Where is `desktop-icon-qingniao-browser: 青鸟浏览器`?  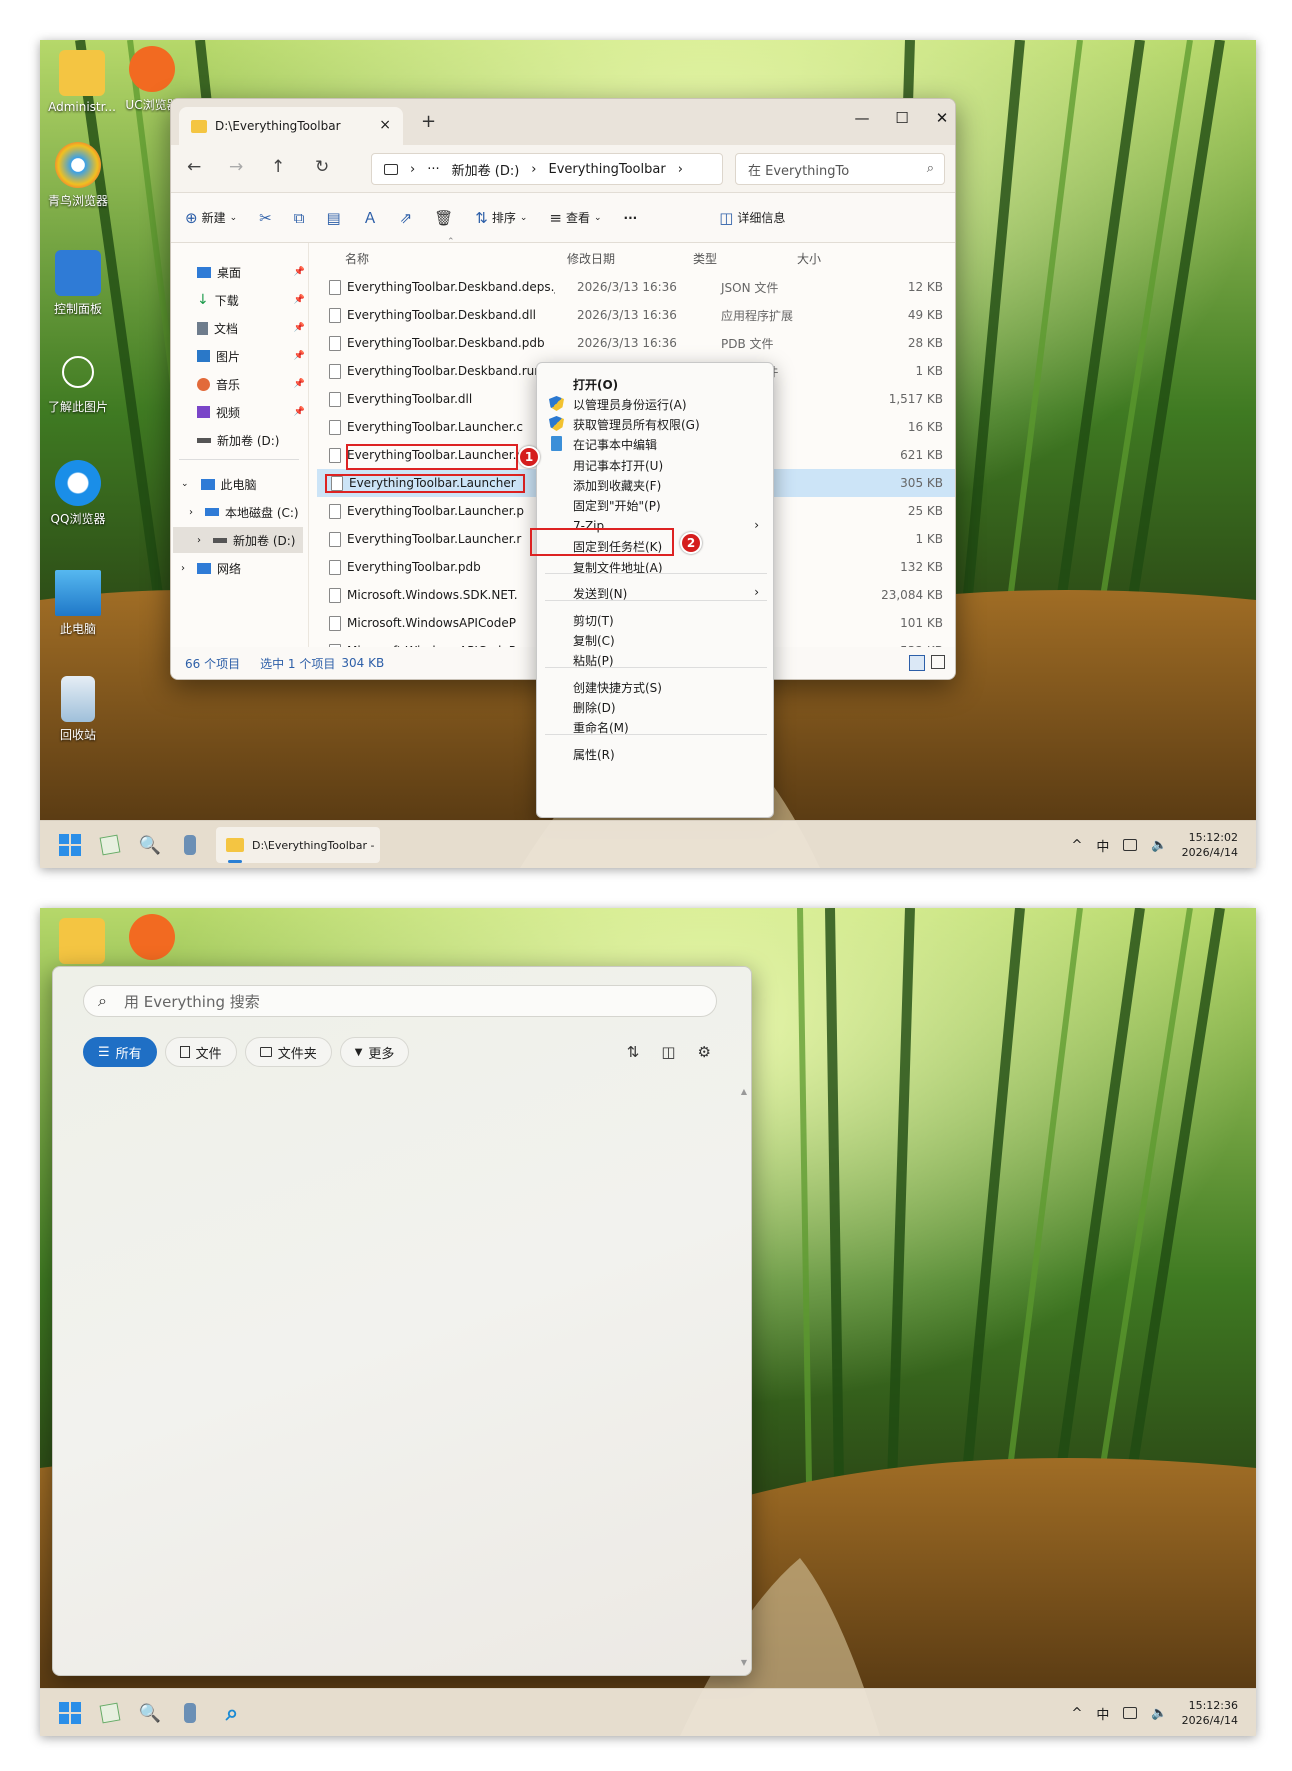
desktop-icon-qingniao-browser: 青鸟浏览器 is located at coordinates (78, 175).